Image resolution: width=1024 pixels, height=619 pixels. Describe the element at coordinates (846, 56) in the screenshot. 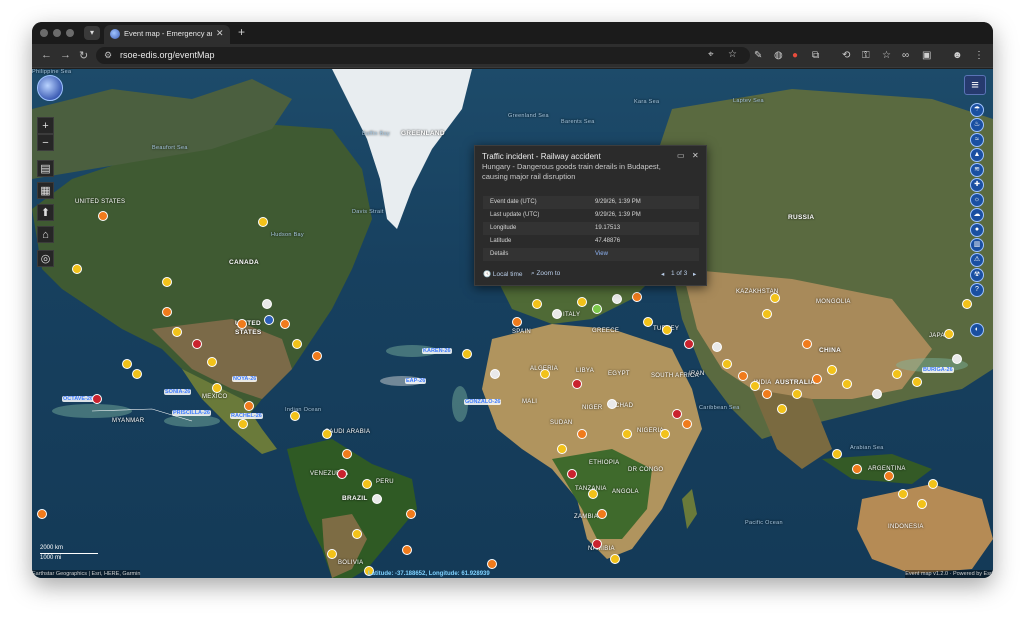

I see `history-icon: ⟲` at that location.